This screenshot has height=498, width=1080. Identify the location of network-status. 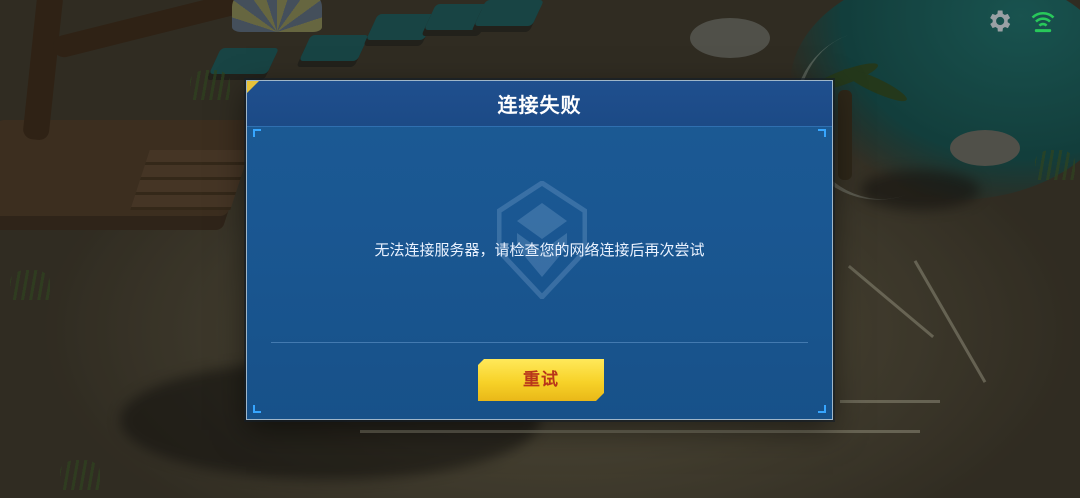
(1043, 21).